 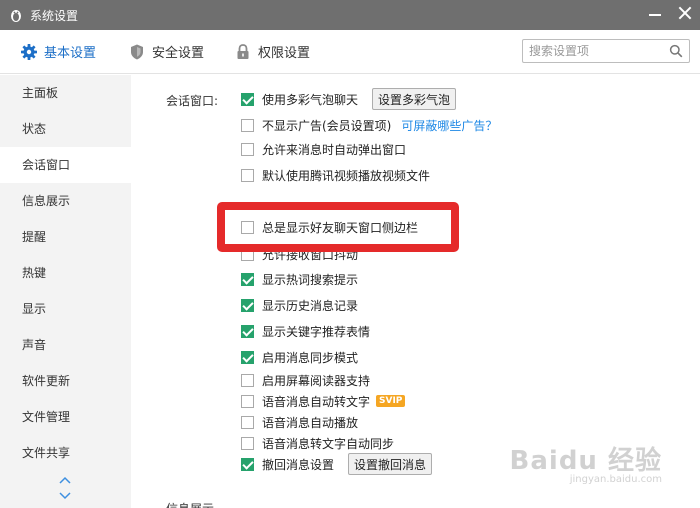 What do you see at coordinates (449, 125) in the screenshot?
I see `blockable-ads-link: 可屏蔽哪些广告？` at bounding box center [449, 125].